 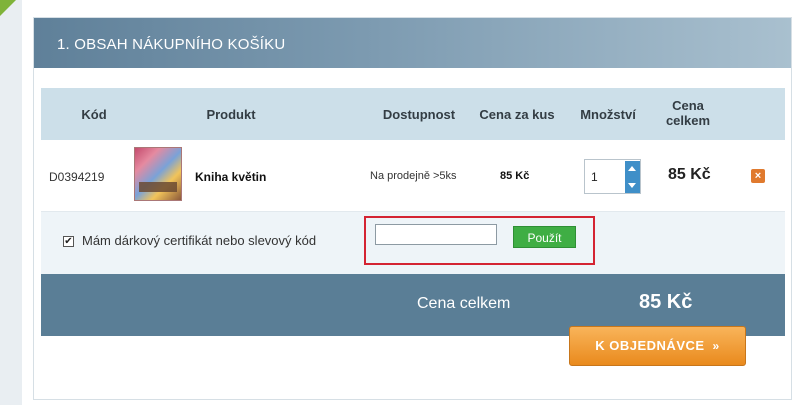 I want to click on col-total: Cena celkem, so click(x=688, y=113).